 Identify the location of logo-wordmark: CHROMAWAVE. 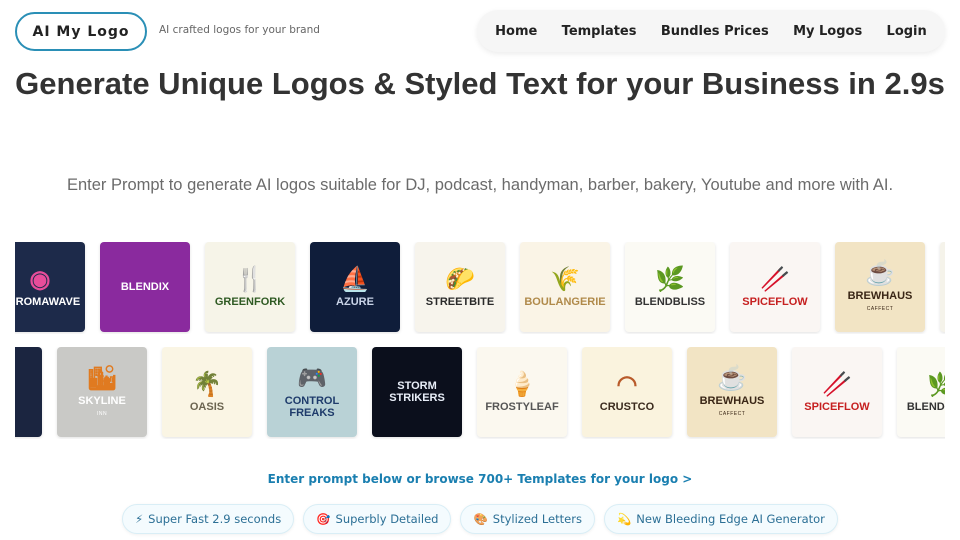
(48, 302).